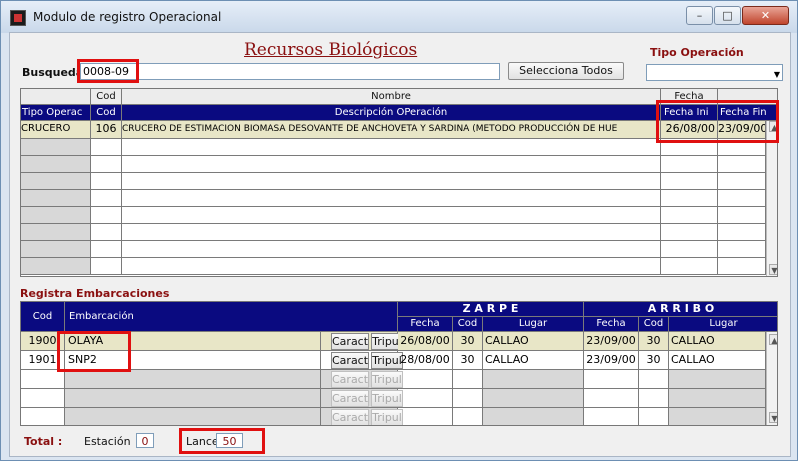  Describe the element at coordinates (94, 351) in the screenshot. I see `highlight-embarcacion` at that location.